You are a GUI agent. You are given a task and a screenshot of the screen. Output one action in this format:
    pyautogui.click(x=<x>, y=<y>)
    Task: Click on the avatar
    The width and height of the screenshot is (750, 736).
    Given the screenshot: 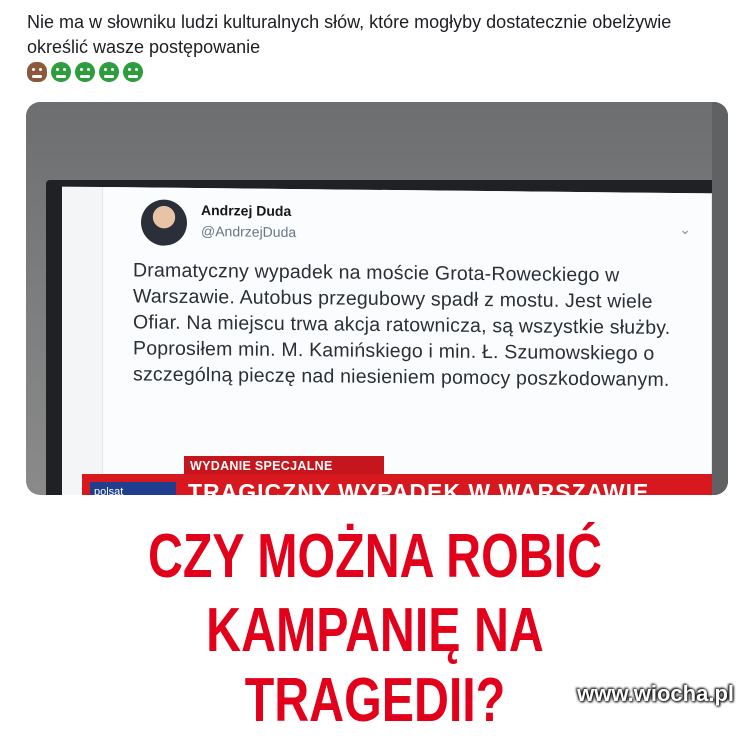 What is the action you would take?
    pyautogui.click(x=164, y=222)
    